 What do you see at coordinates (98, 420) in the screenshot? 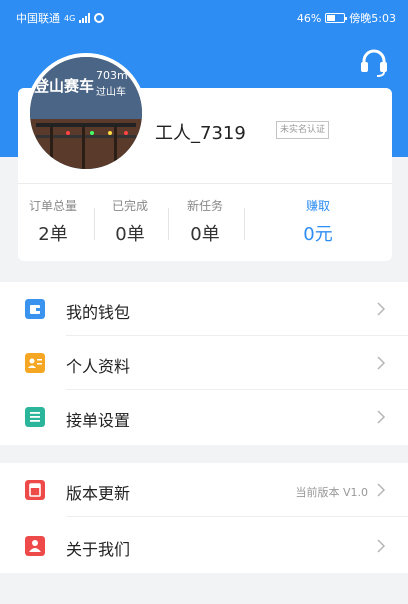
I see `menu-item-label: 接单设置` at bounding box center [98, 420].